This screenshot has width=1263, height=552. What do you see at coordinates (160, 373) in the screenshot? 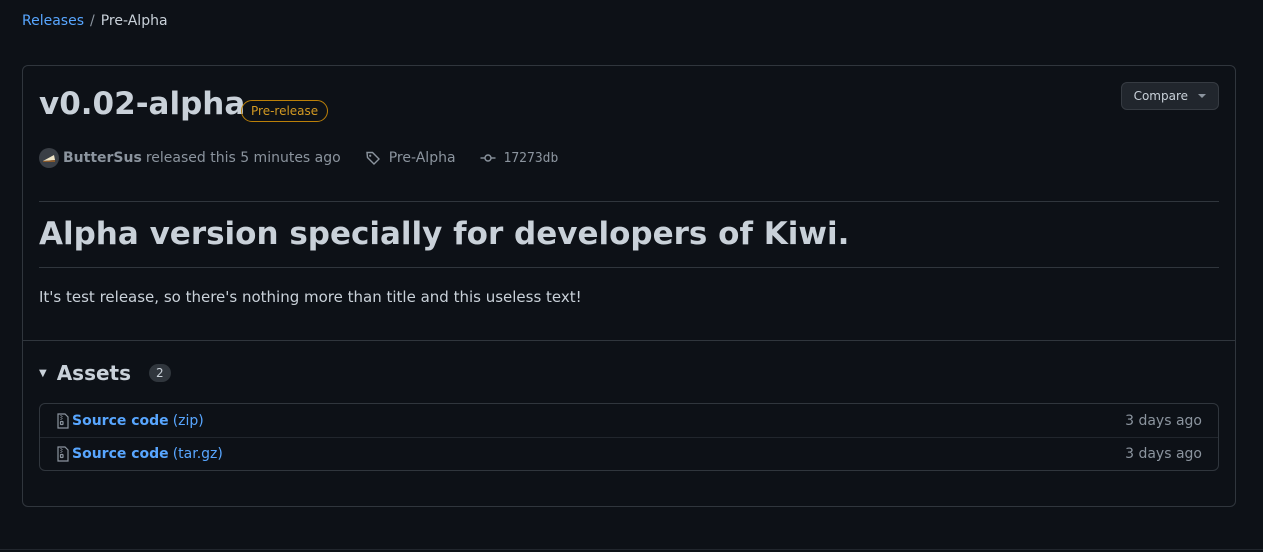
I see `assets-count-badge: 2` at bounding box center [160, 373].